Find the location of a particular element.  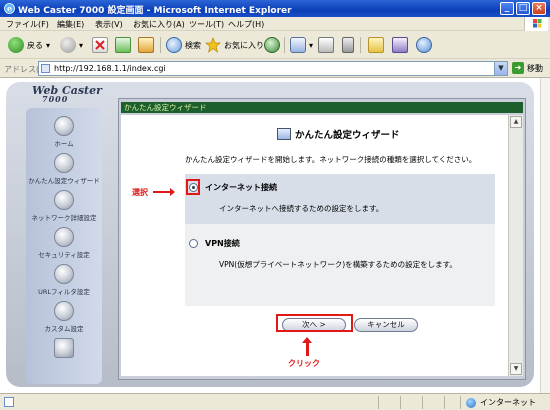

history-button is located at coordinates (272, 45).